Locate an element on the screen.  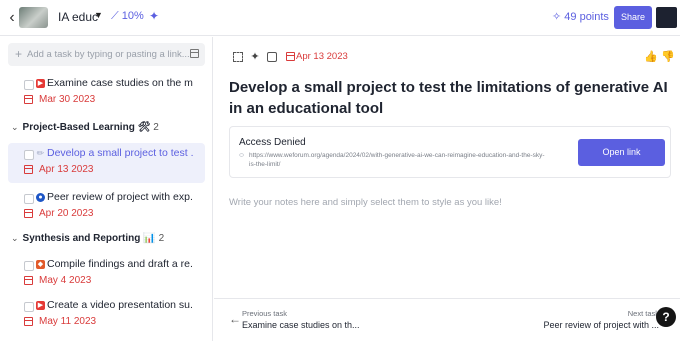
share-button: Share is located at coordinates (633, 17).